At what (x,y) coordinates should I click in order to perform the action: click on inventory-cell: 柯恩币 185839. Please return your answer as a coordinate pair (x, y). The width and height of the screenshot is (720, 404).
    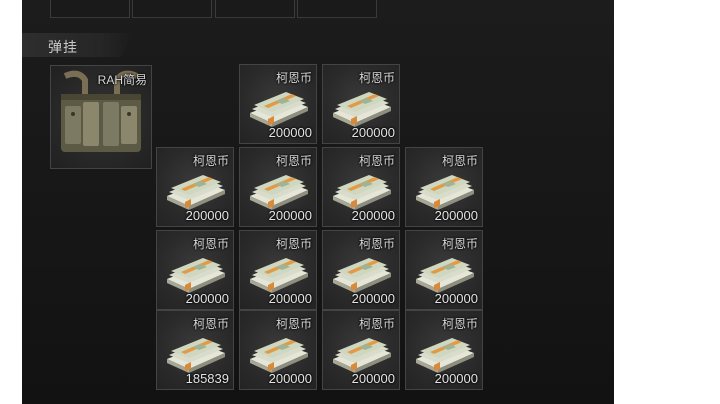
    Looking at the image, I should click on (195, 350).